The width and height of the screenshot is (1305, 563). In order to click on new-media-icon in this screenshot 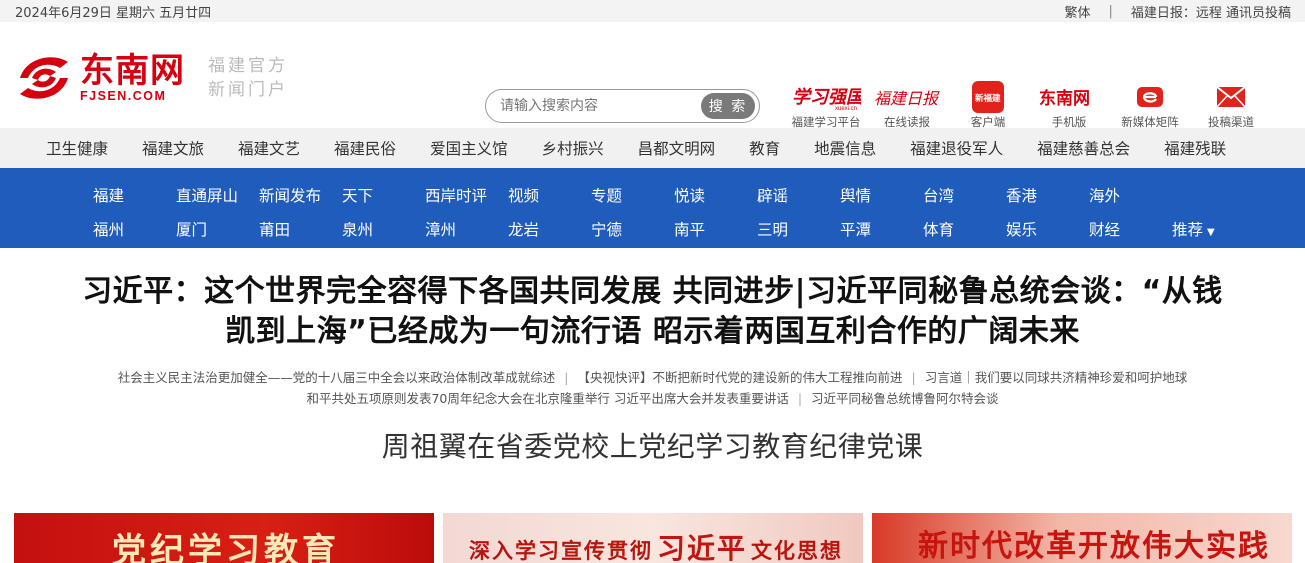, I will do `click(1150, 97)`.